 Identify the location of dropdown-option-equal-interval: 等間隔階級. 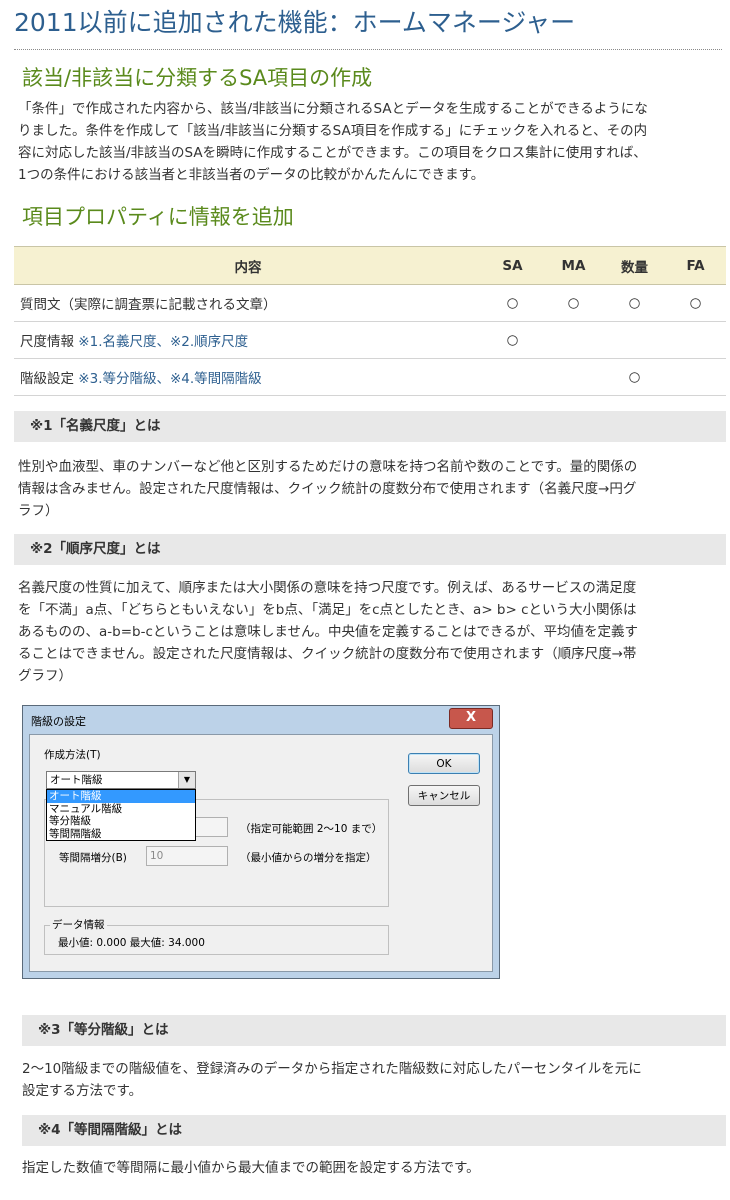
(121, 834).